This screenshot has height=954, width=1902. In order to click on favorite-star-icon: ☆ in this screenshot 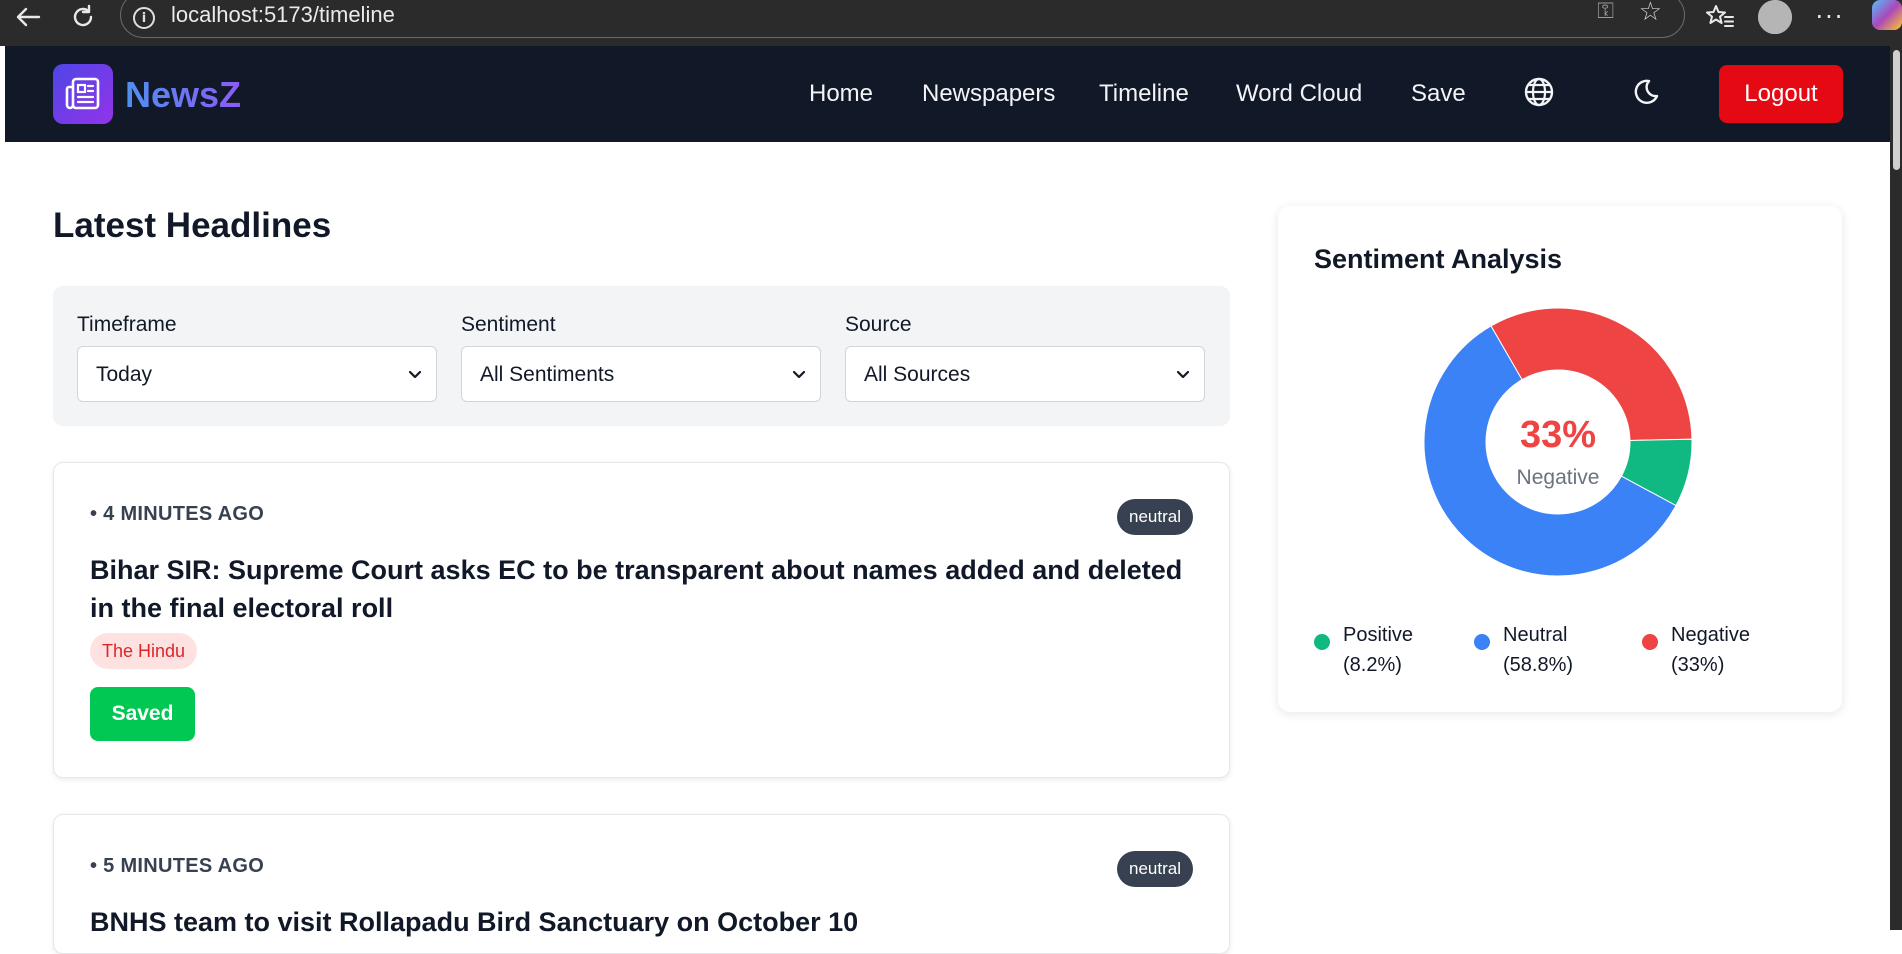, I will do `click(1650, 13)`.